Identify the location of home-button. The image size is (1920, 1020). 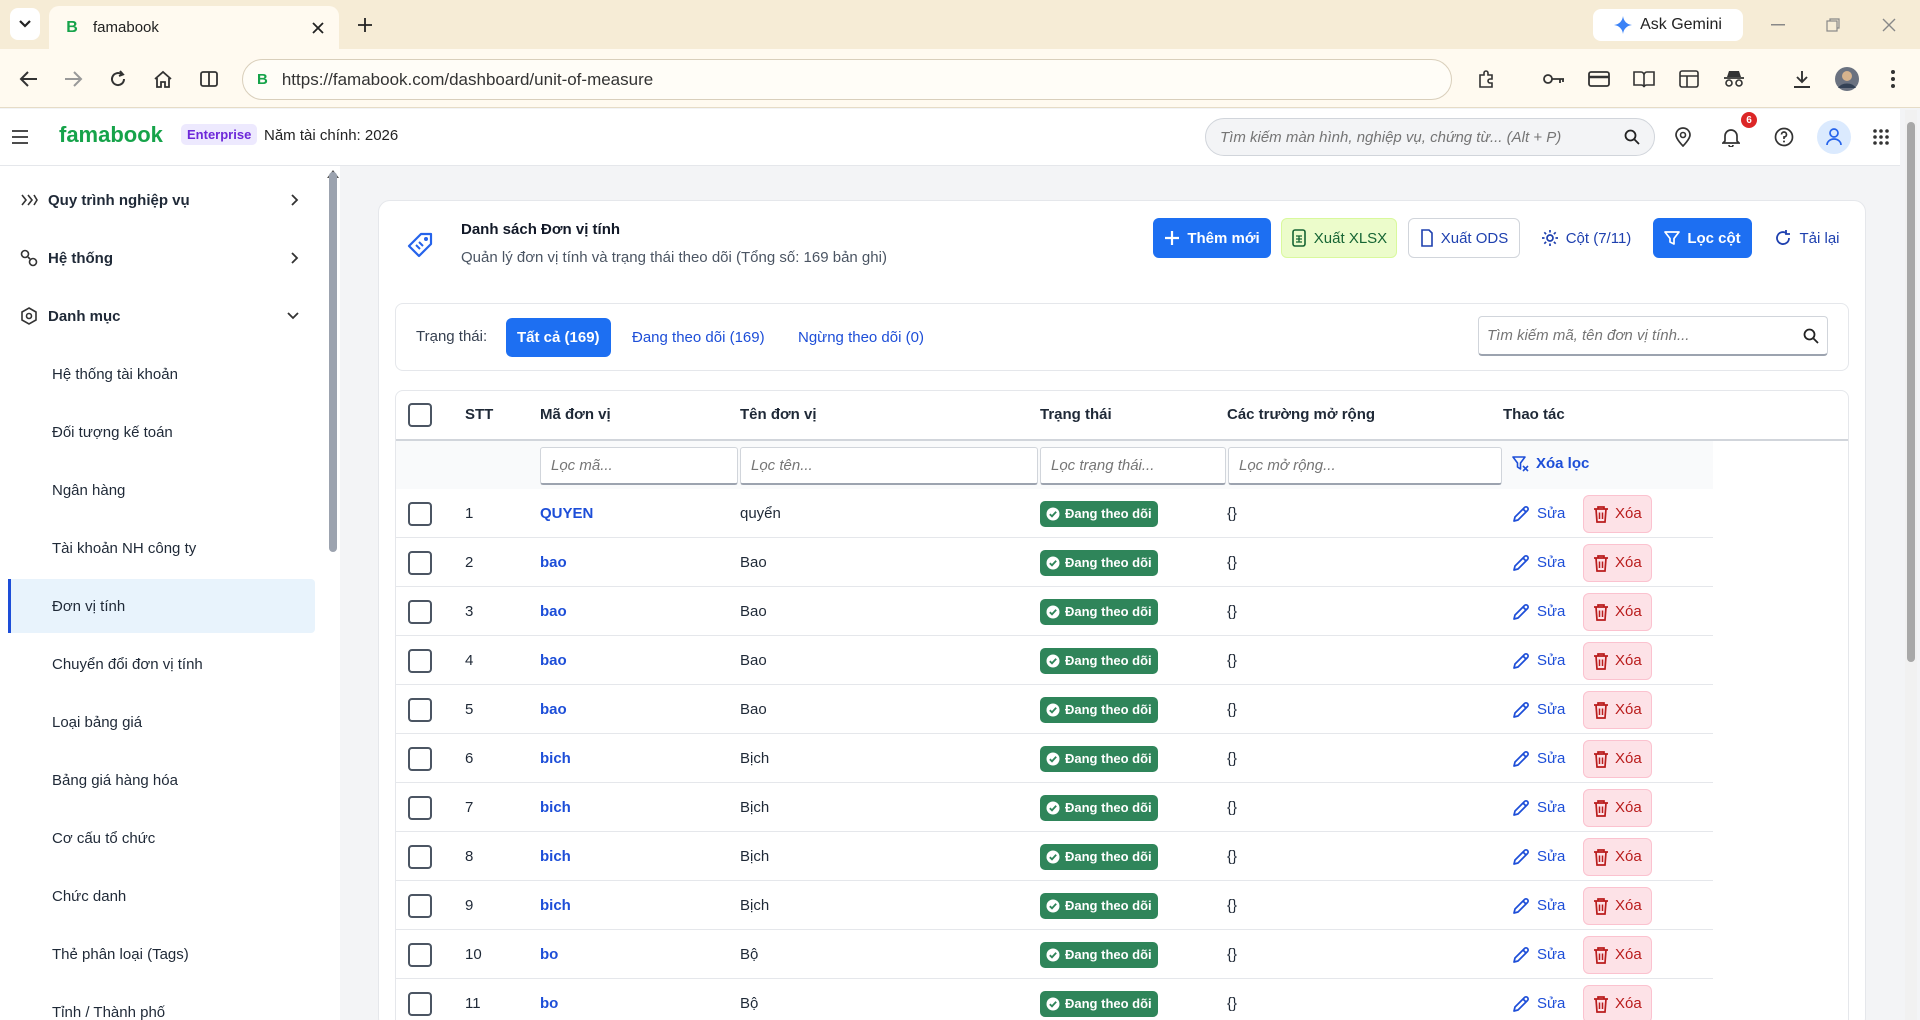
(163, 79).